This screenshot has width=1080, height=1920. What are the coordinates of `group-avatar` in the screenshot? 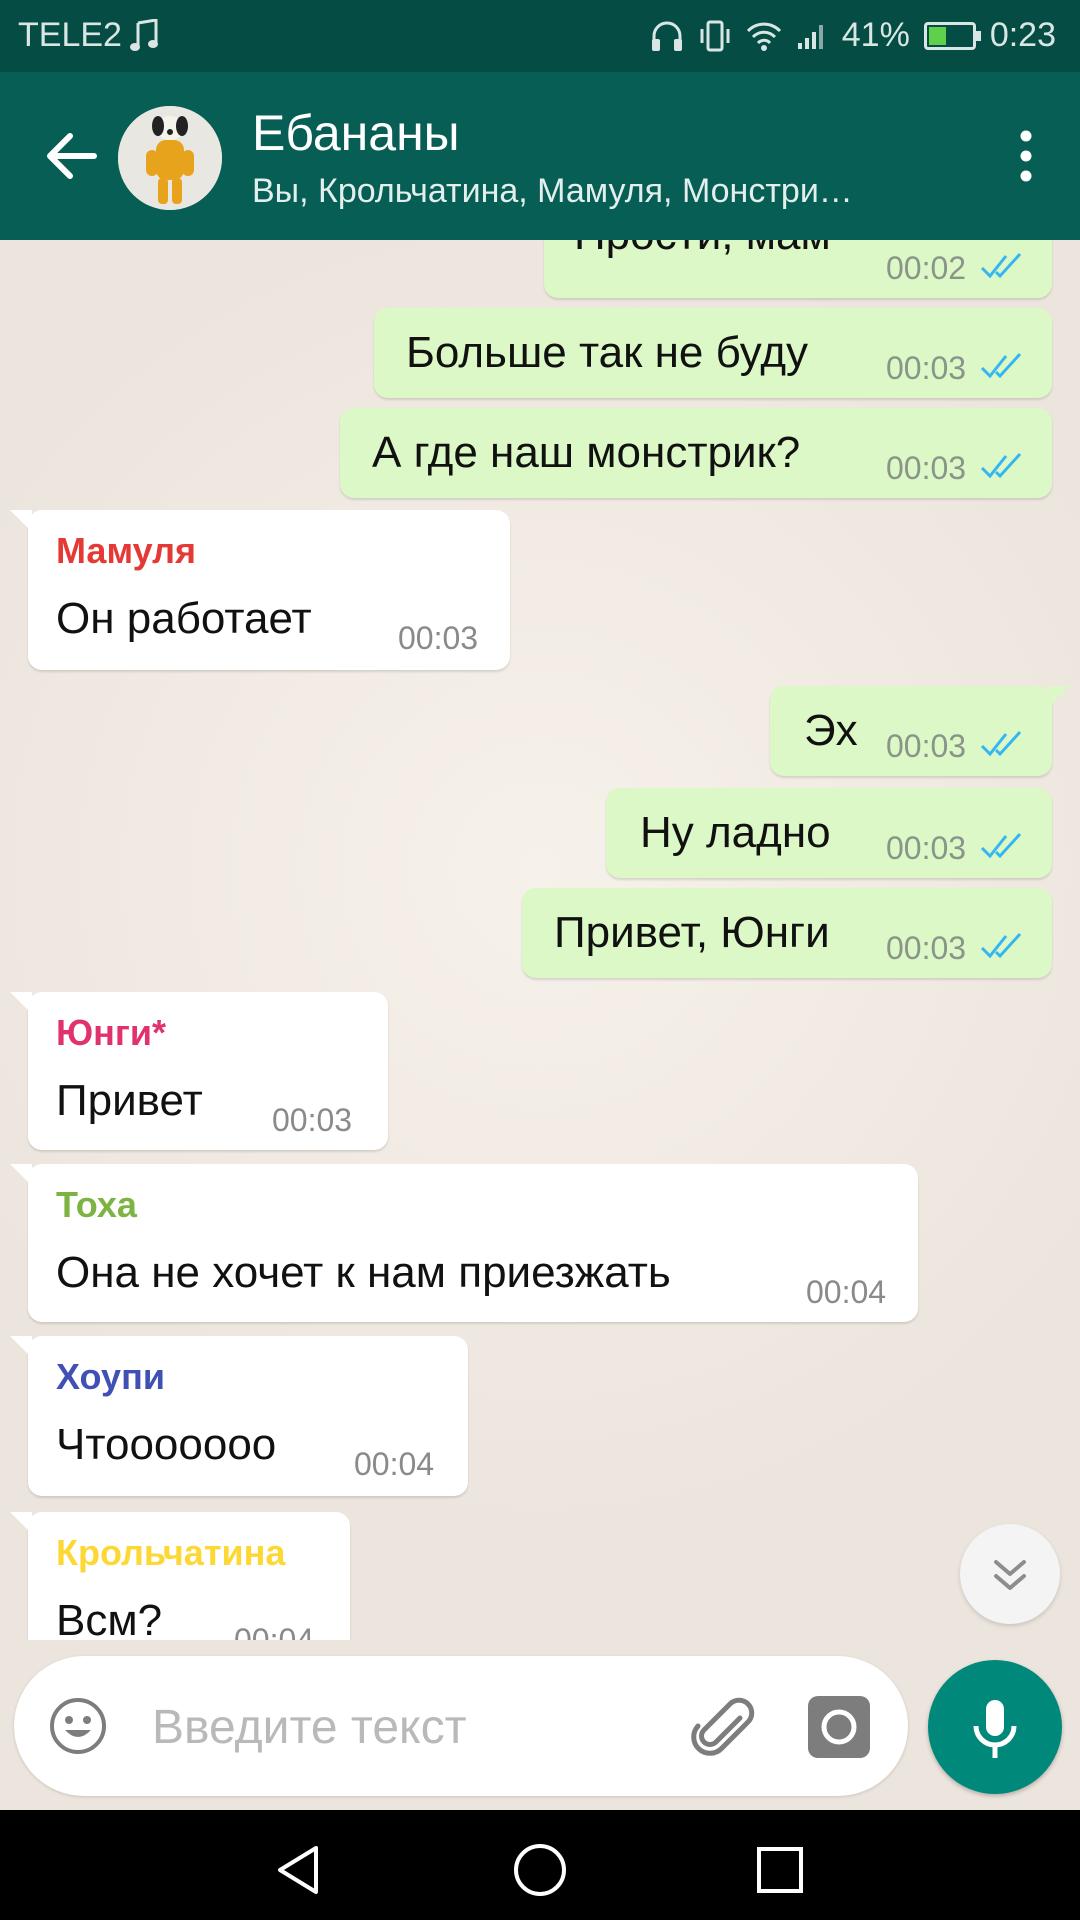 It's located at (170, 158).